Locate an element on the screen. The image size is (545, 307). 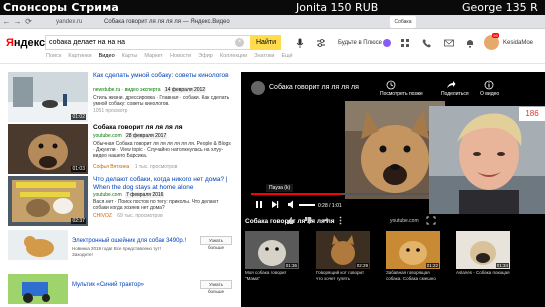
video-duration: 02:29 is located at coordinates (362, 265).